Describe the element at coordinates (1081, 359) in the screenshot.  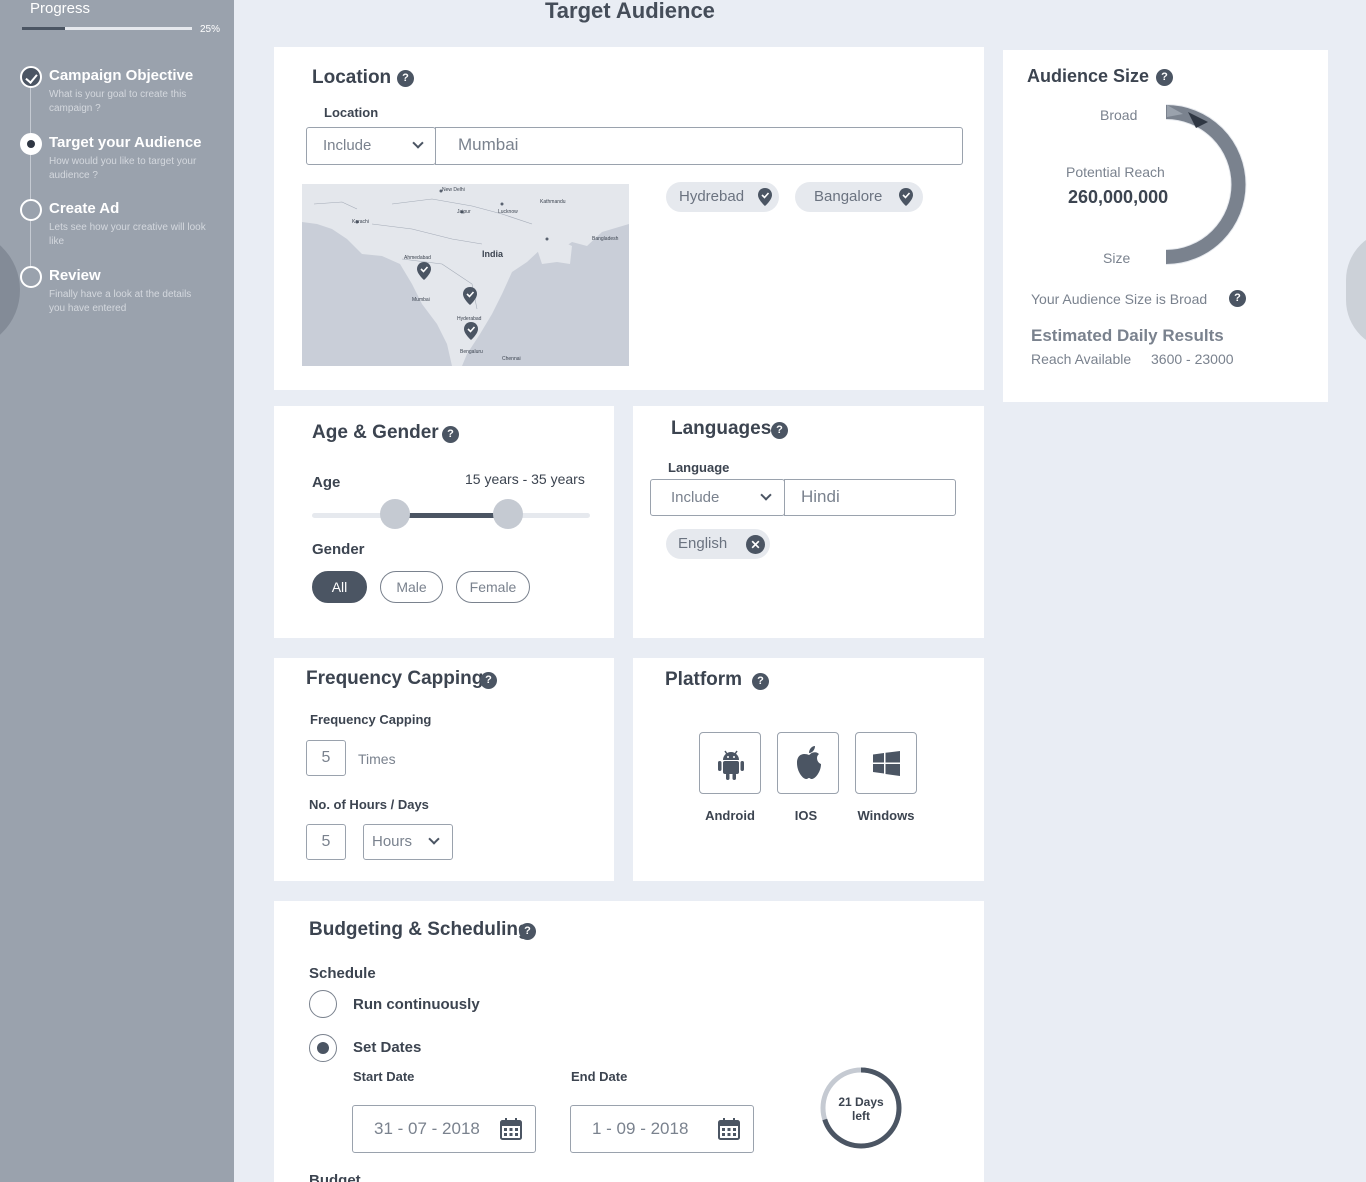
I see `reach-available-label: Reach Available` at that location.